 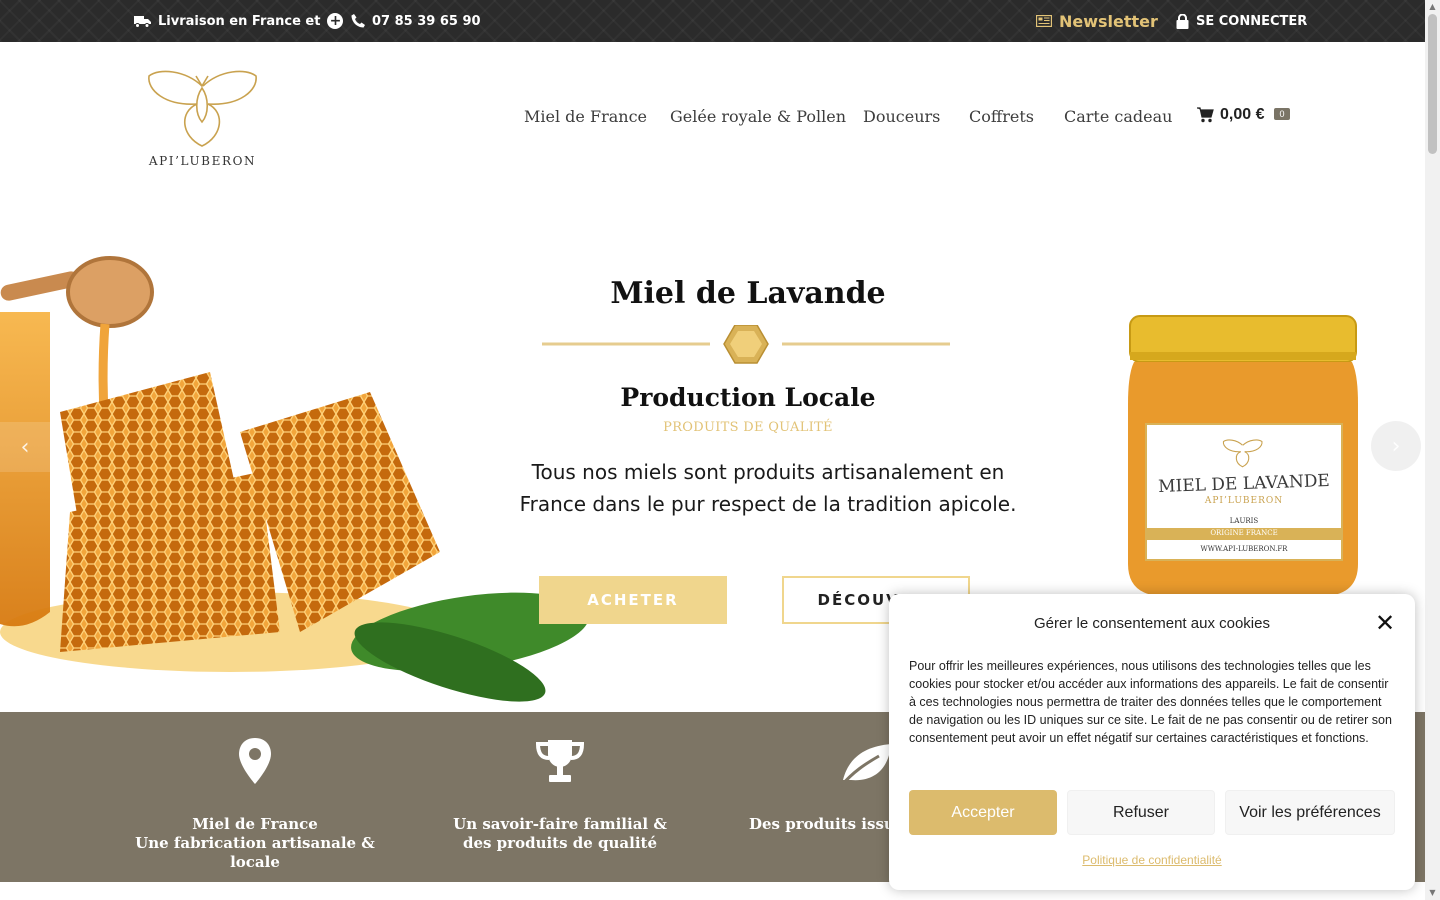 What do you see at coordinates (560, 761) in the screenshot?
I see `trophy-icon` at bounding box center [560, 761].